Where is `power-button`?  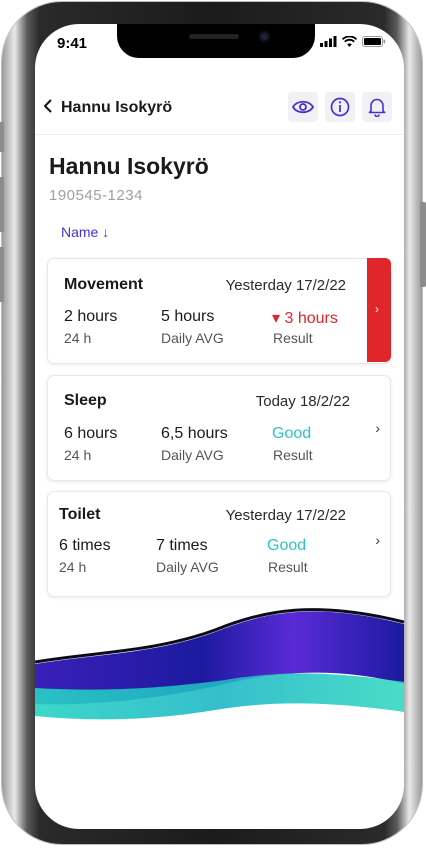
power-button is located at coordinates (423, 244).